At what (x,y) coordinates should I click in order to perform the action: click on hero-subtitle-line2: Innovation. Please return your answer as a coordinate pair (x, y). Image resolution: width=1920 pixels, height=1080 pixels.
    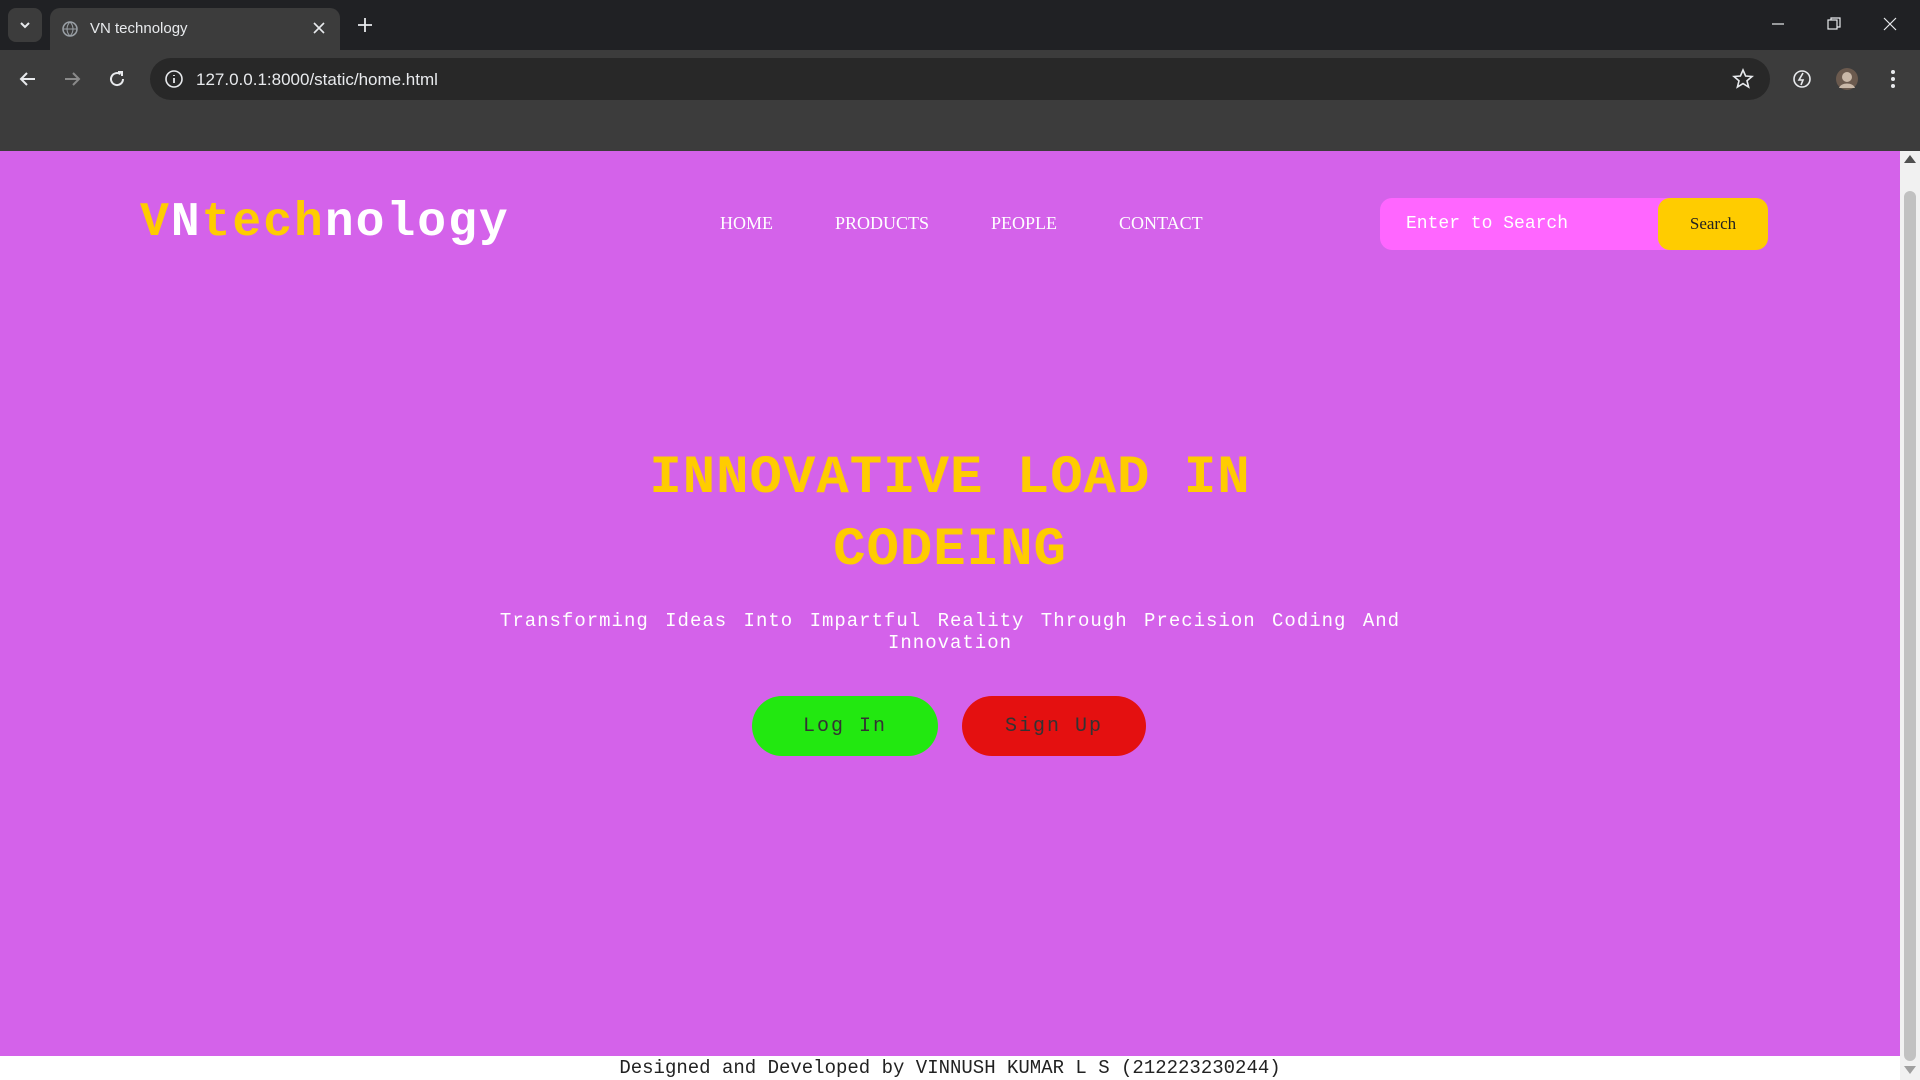
    Looking at the image, I should click on (950, 643).